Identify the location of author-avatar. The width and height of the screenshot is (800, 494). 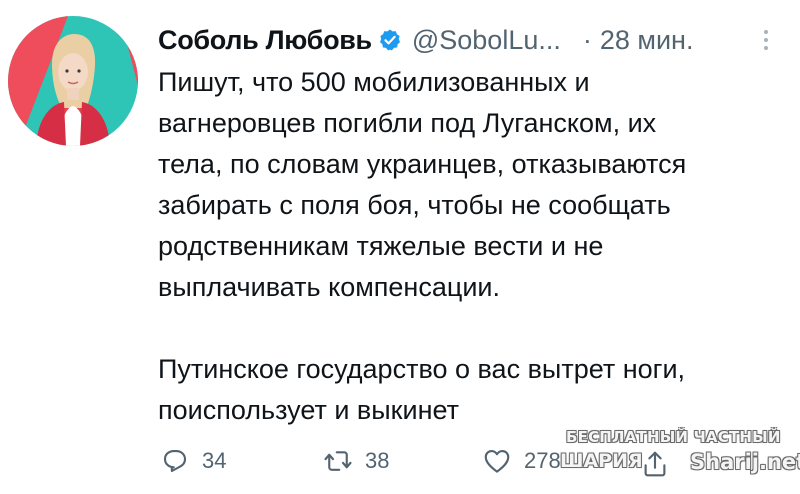
(73, 81).